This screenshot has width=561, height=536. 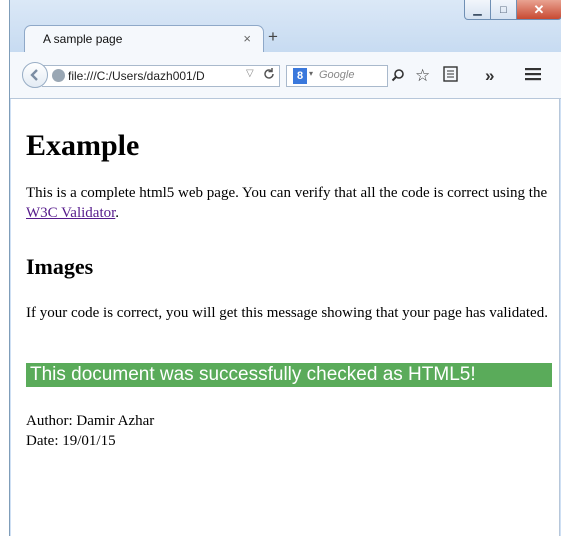 I want to click on globe-icon, so click(x=58, y=75).